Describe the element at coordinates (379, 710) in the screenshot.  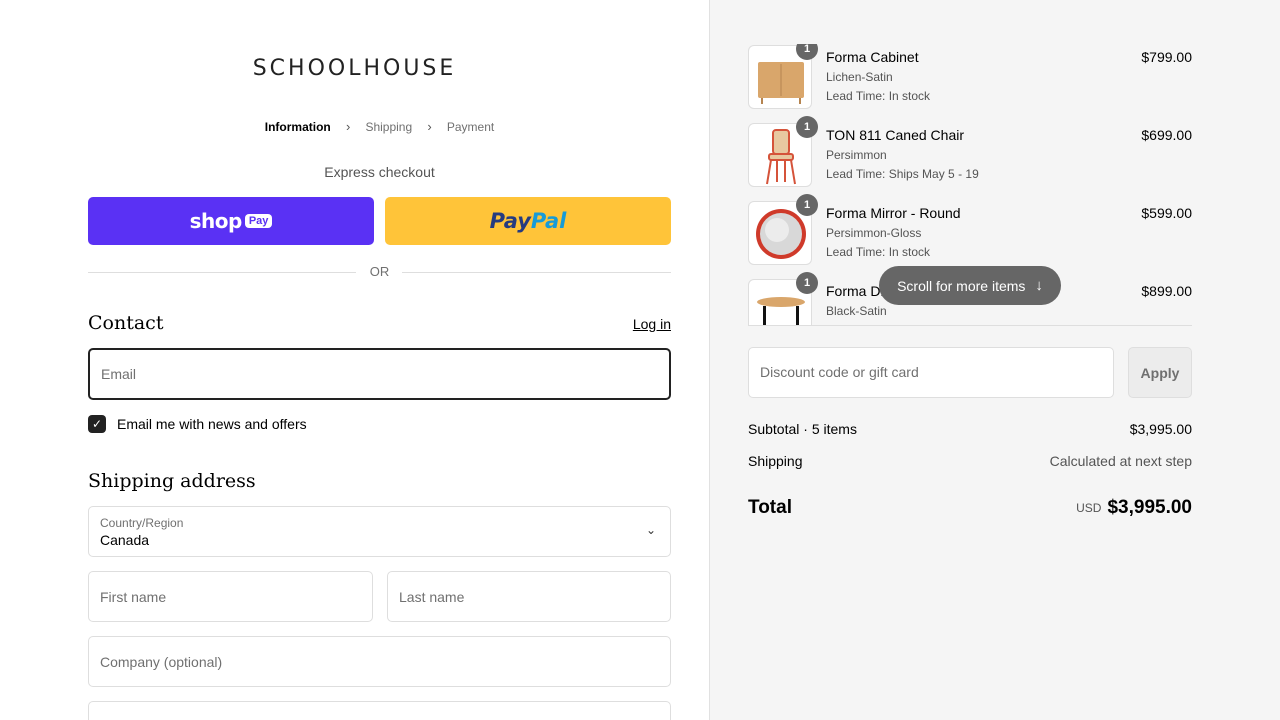
I see `address-field` at that location.